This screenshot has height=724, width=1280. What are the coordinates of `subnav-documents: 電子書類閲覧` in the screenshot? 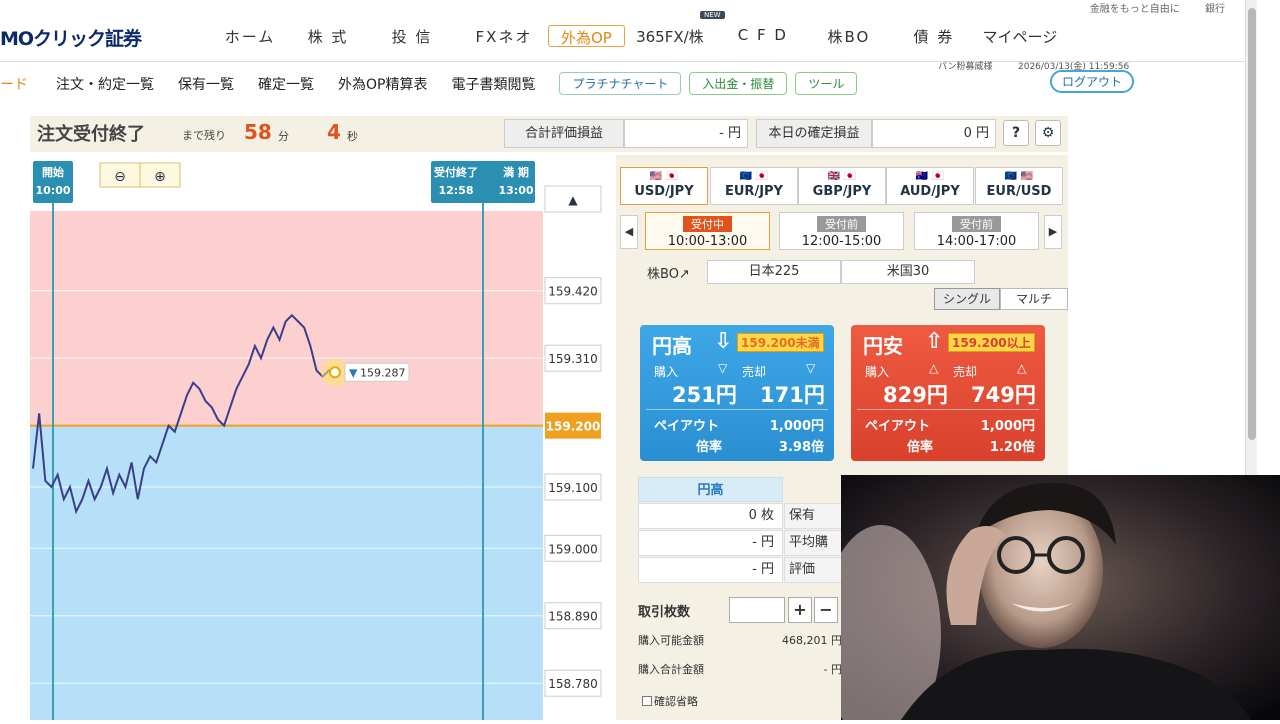 It's located at (493, 84).